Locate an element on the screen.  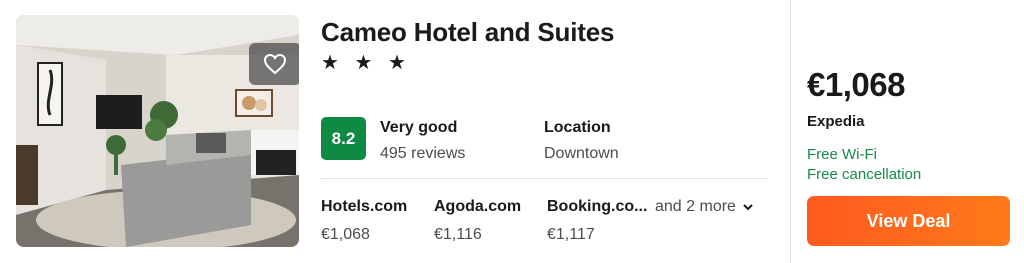
rating-text: Very good is located at coordinates (419, 127).